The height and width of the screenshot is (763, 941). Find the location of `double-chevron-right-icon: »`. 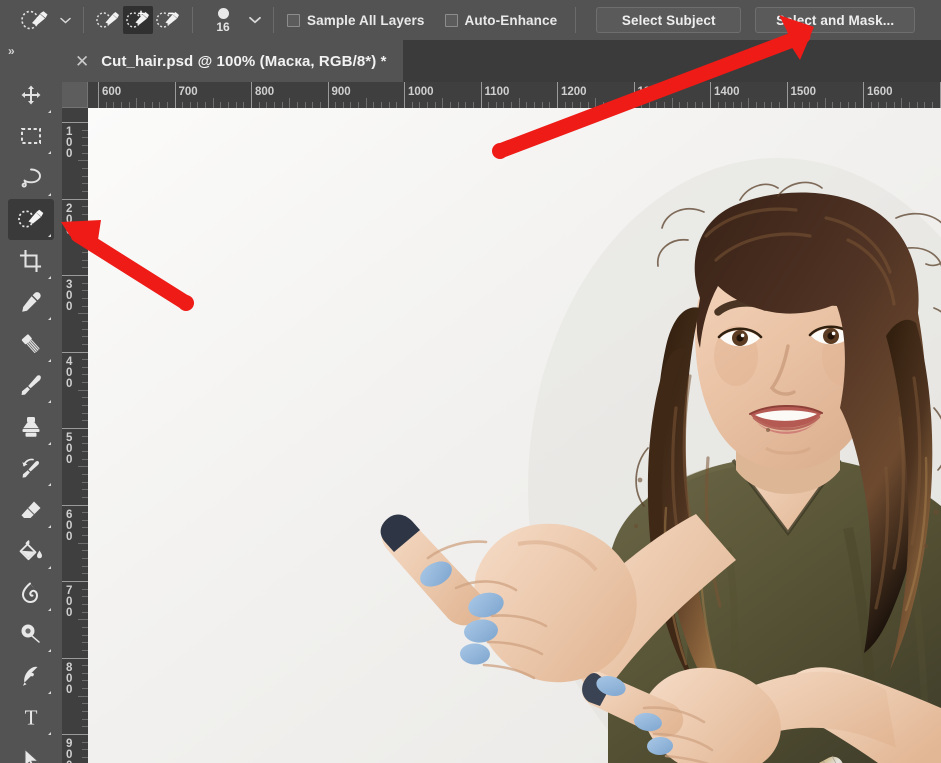

double-chevron-right-icon: » is located at coordinates (11, 51).